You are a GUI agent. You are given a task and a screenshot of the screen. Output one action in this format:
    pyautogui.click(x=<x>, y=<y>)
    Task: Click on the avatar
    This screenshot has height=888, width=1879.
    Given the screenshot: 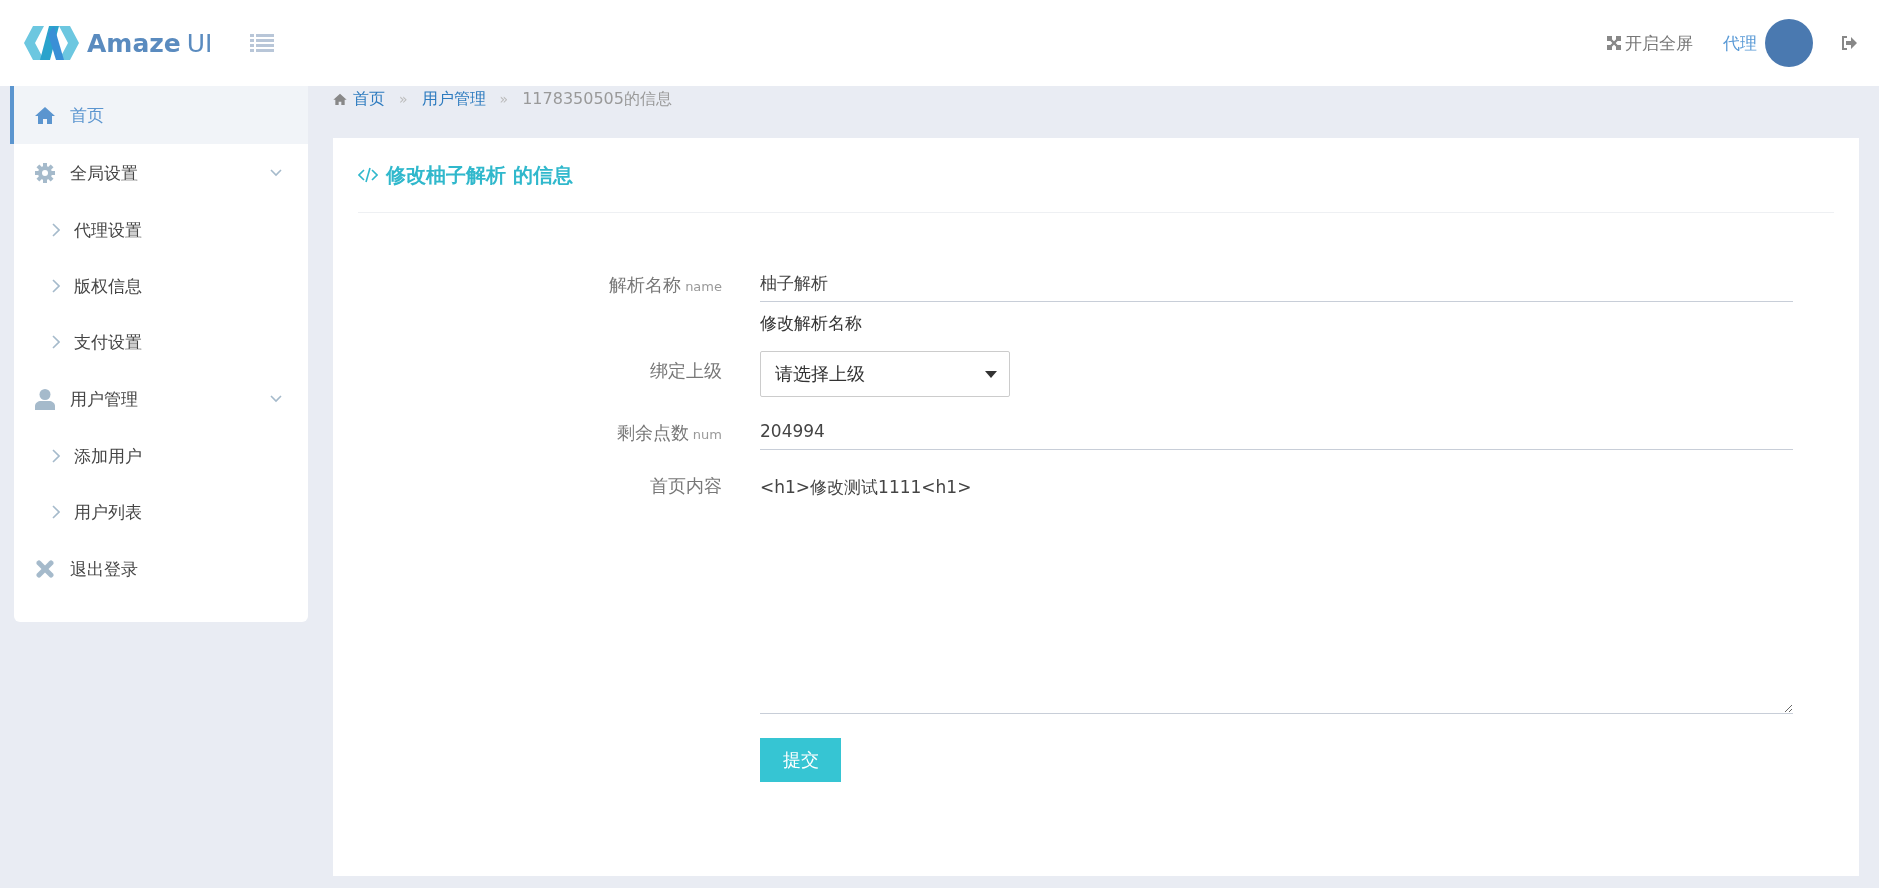 What is the action you would take?
    pyautogui.click(x=1789, y=43)
    